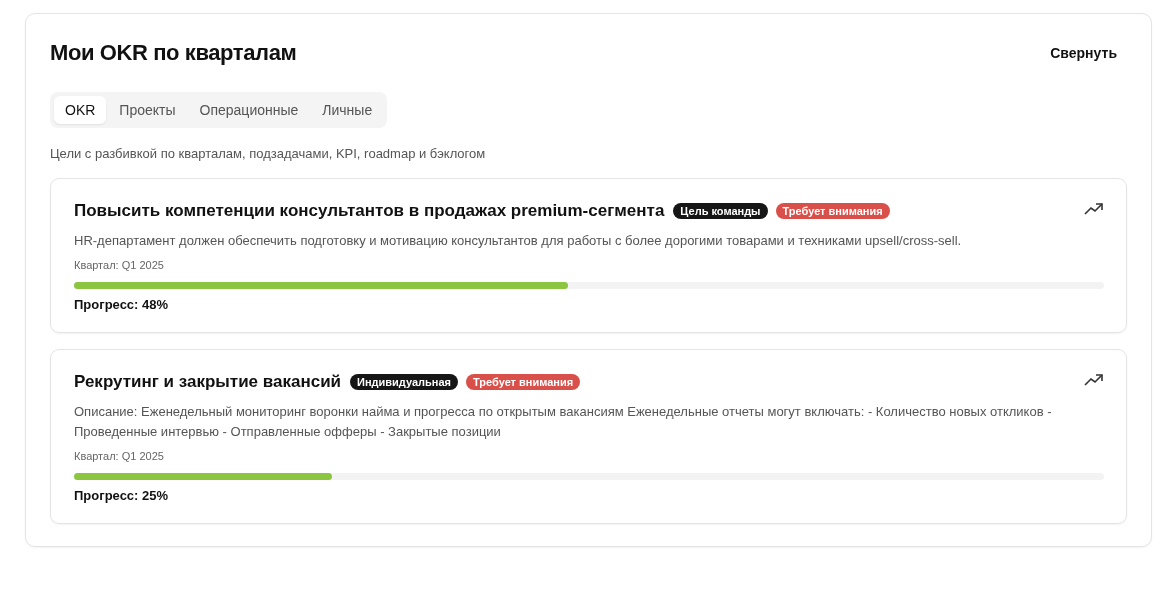 Image resolution: width=1168 pixels, height=592 pixels. Describe the element at coordinates (147, 110) in the screenshot. I see `tab: Проекты` at that location.